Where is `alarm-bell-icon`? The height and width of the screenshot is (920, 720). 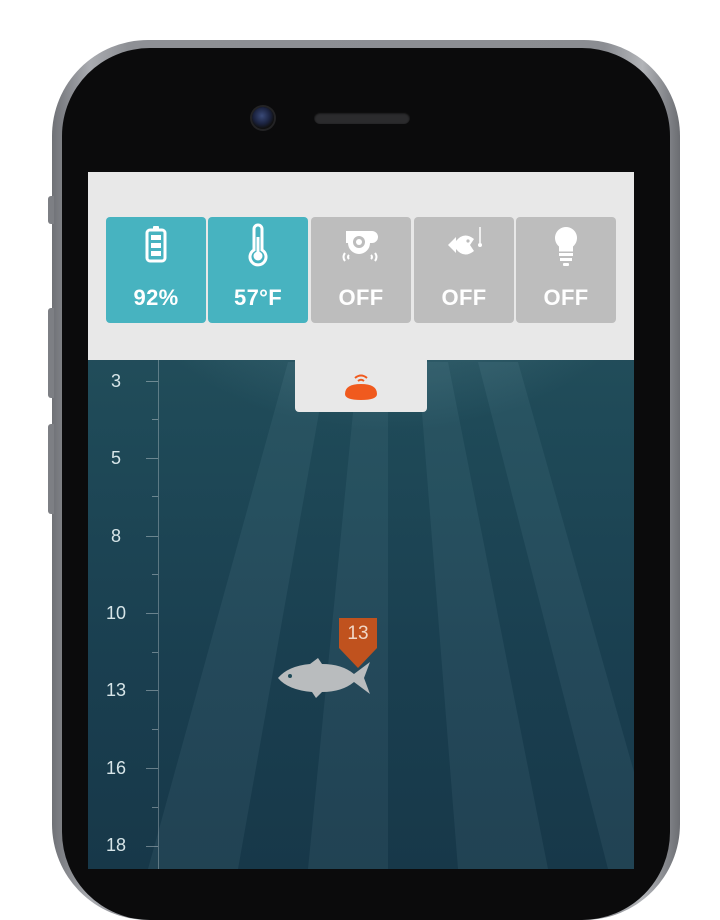 alarm-bell-icon is located at coordinates (360, 246).